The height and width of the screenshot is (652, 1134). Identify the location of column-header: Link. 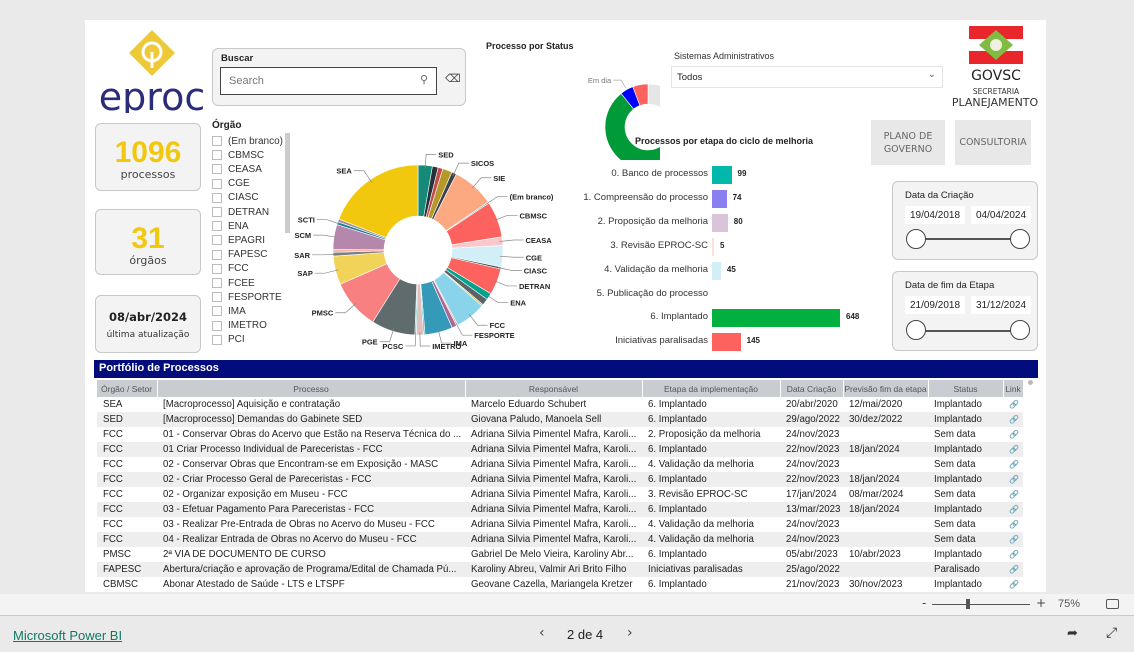
(1013, 388).